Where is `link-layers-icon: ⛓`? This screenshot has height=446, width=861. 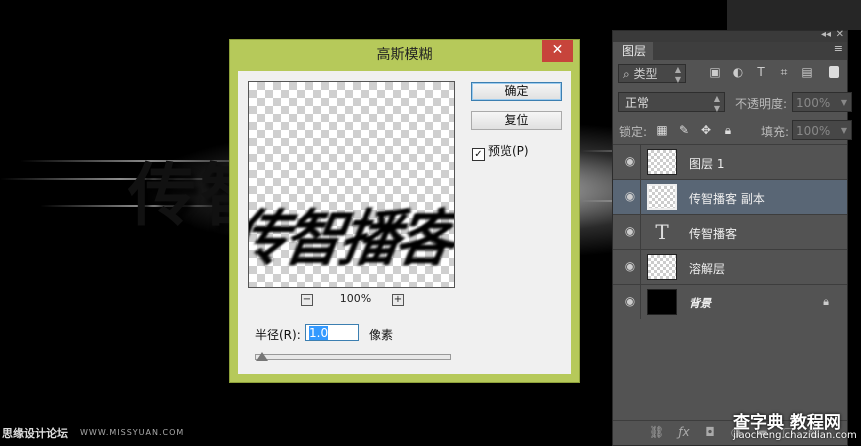
link-layers-icon: ⛓ is located at coordinates (656, 432).